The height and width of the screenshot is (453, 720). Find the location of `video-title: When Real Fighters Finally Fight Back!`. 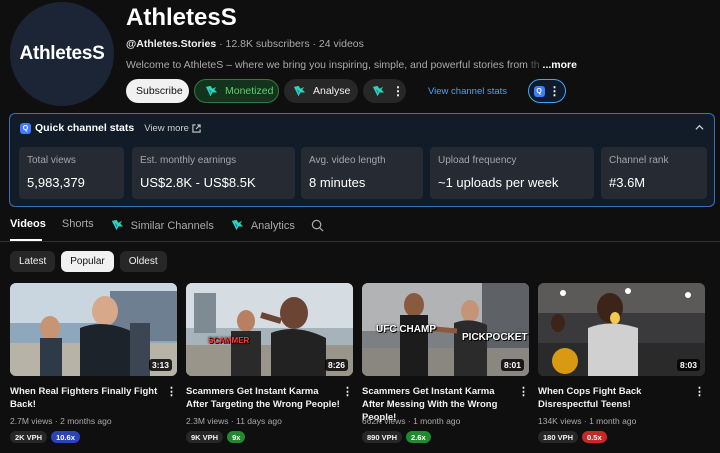

video-title: When Real Fighters Finally Fight Back! is located at coordinates (87, 398).